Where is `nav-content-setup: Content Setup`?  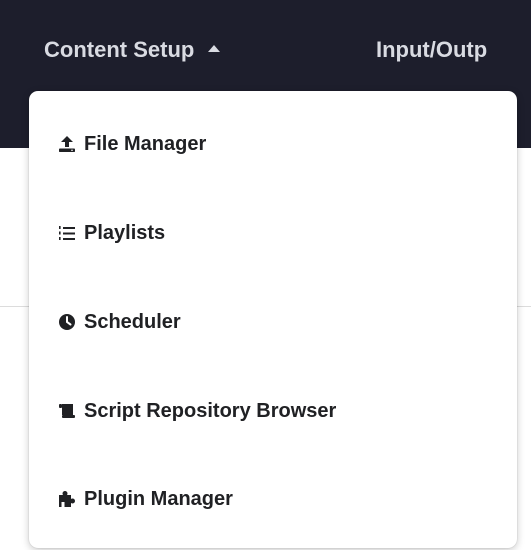
nav-content-setup: Content Setup is located at coordinates (132, 50).